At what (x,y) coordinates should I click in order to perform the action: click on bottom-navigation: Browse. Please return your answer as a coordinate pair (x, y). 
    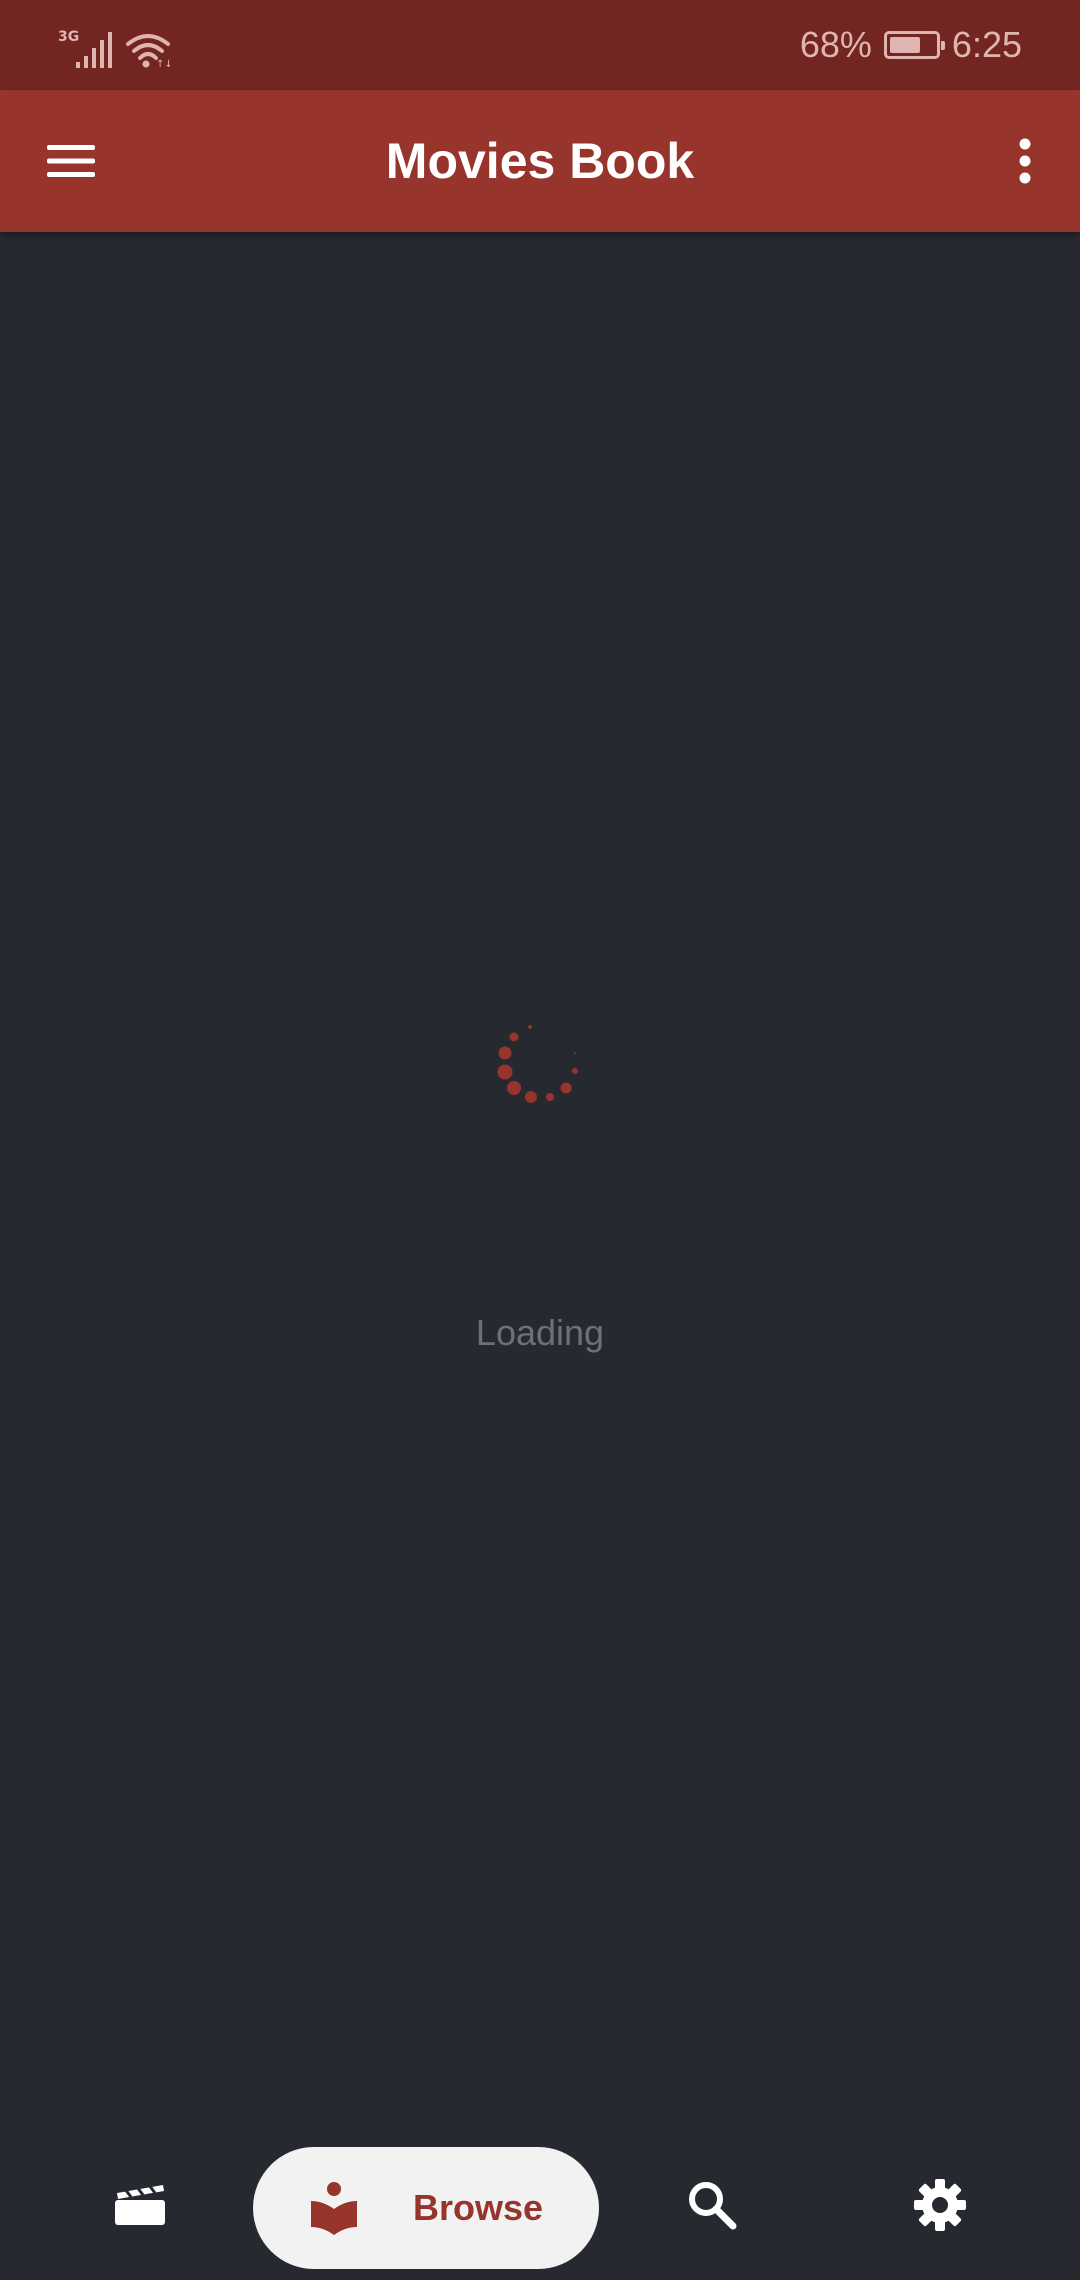
    Looking at the image, I should click on (540, 2205).